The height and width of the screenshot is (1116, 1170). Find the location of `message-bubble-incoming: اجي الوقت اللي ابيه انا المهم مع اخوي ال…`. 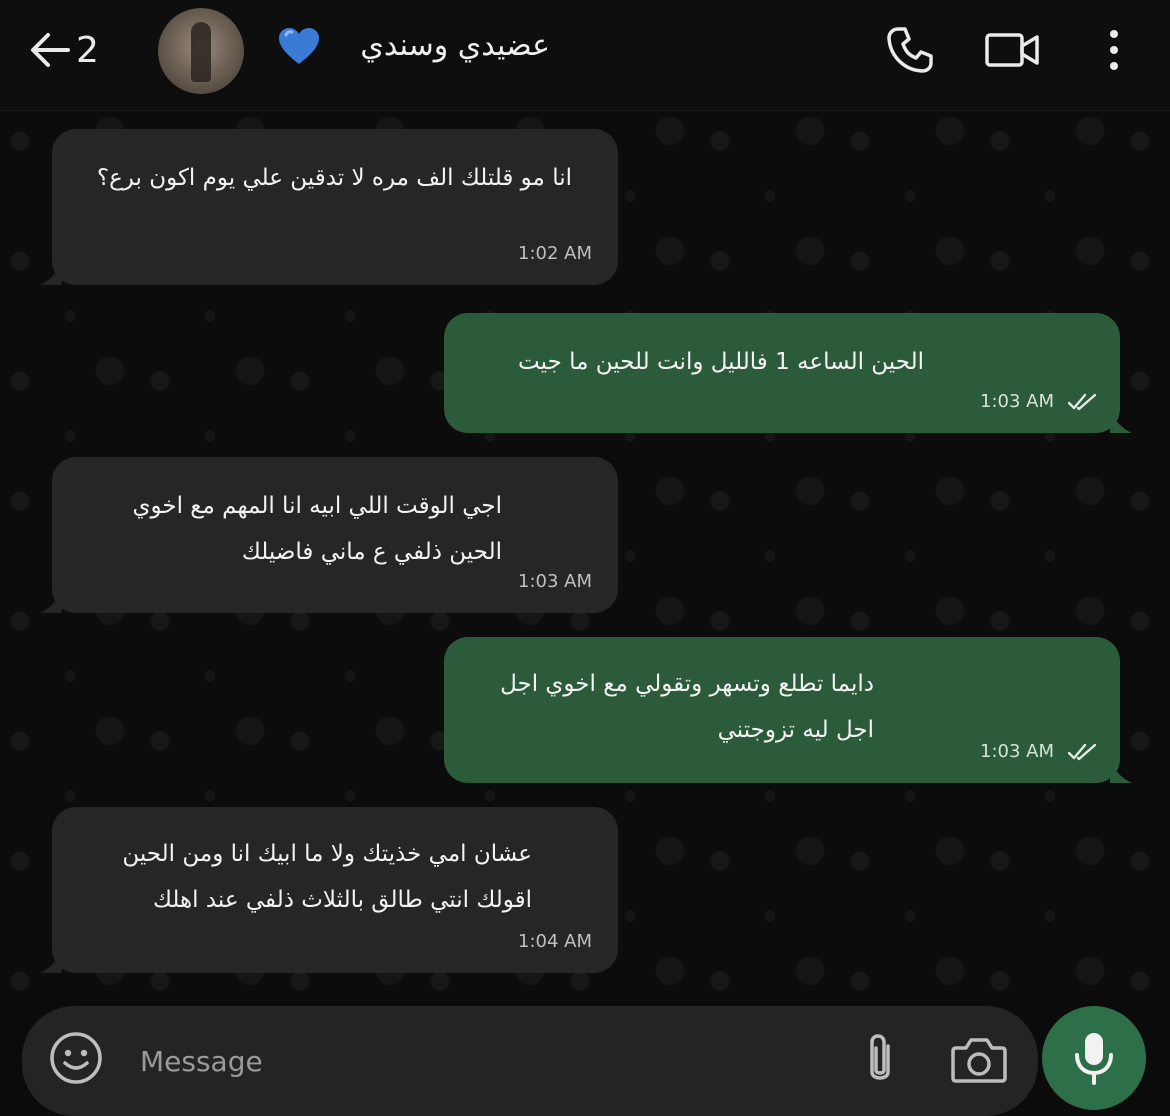

message-bubble-incoming: اجي الوقت اللي ابيه انا المهم مع اخوي ال… is located at coordinates (329, 535).